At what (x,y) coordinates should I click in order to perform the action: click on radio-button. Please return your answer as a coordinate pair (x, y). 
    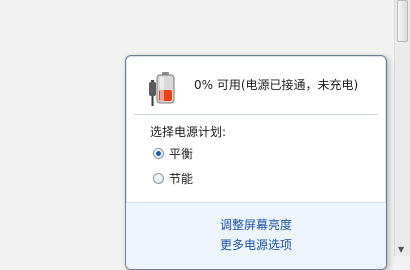
    Looking at the image, I should click on (158, 178).